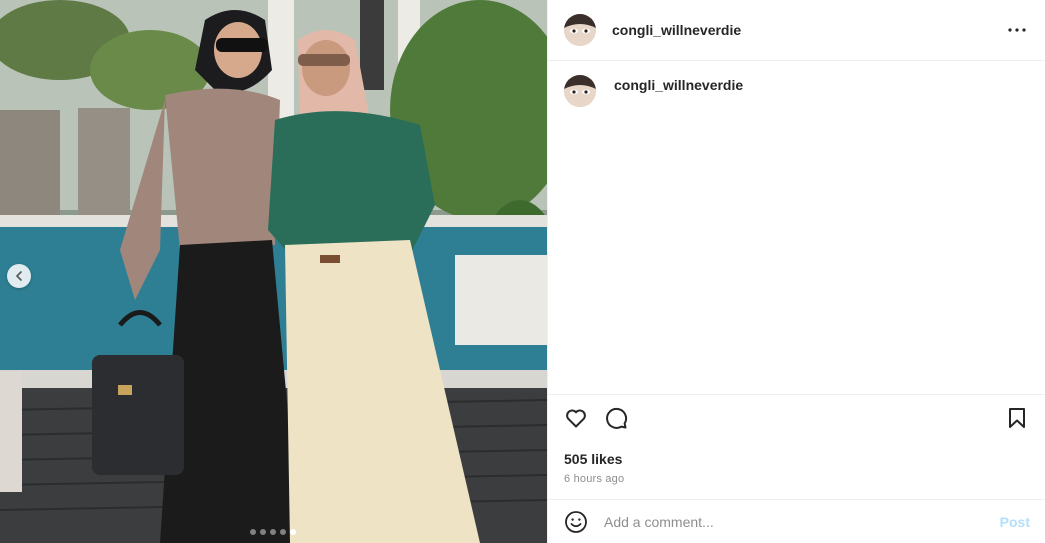  I want to click on more-options-button, so click(1017, 30).